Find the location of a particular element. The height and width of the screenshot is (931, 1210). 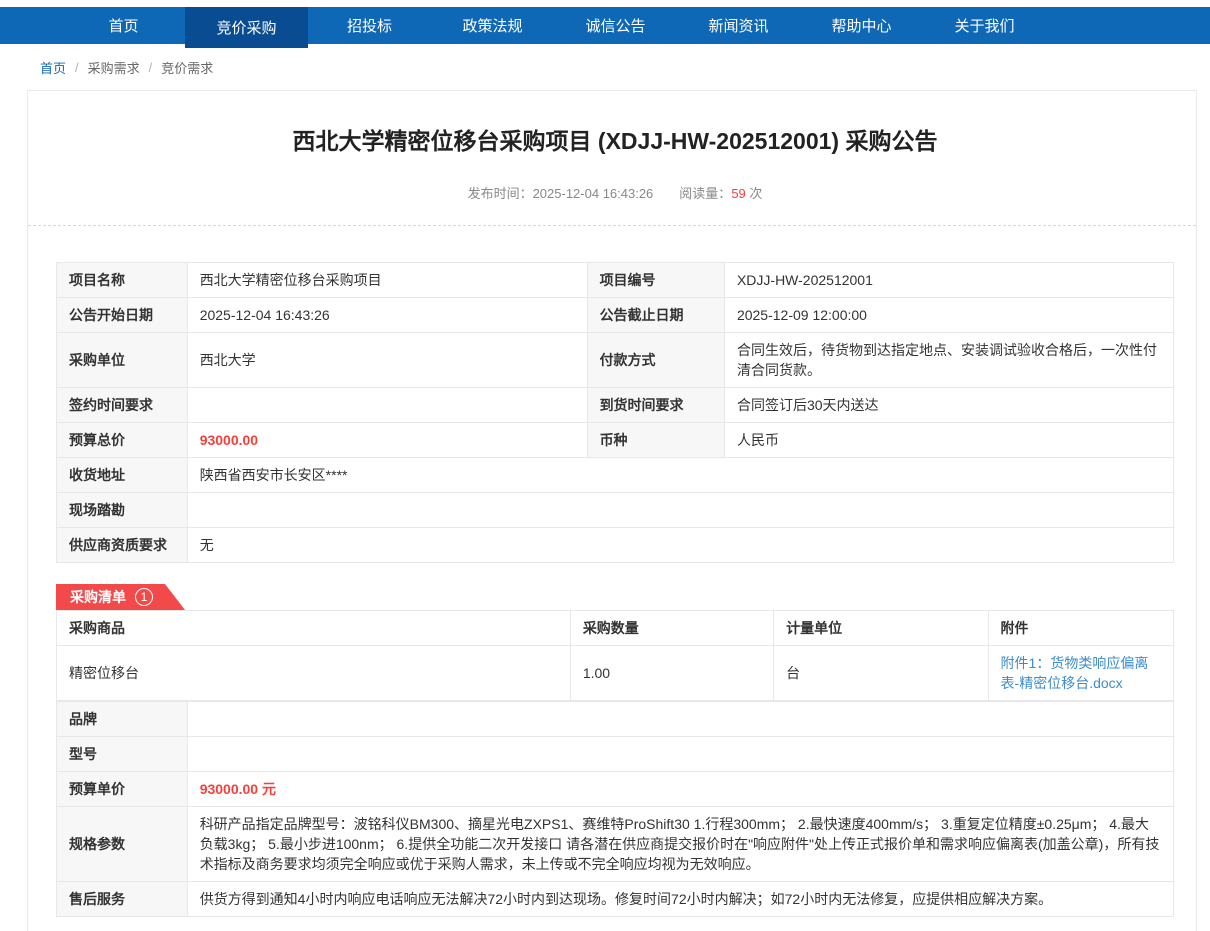

column-header: 采购商品 is located at coordinates (313, 628).